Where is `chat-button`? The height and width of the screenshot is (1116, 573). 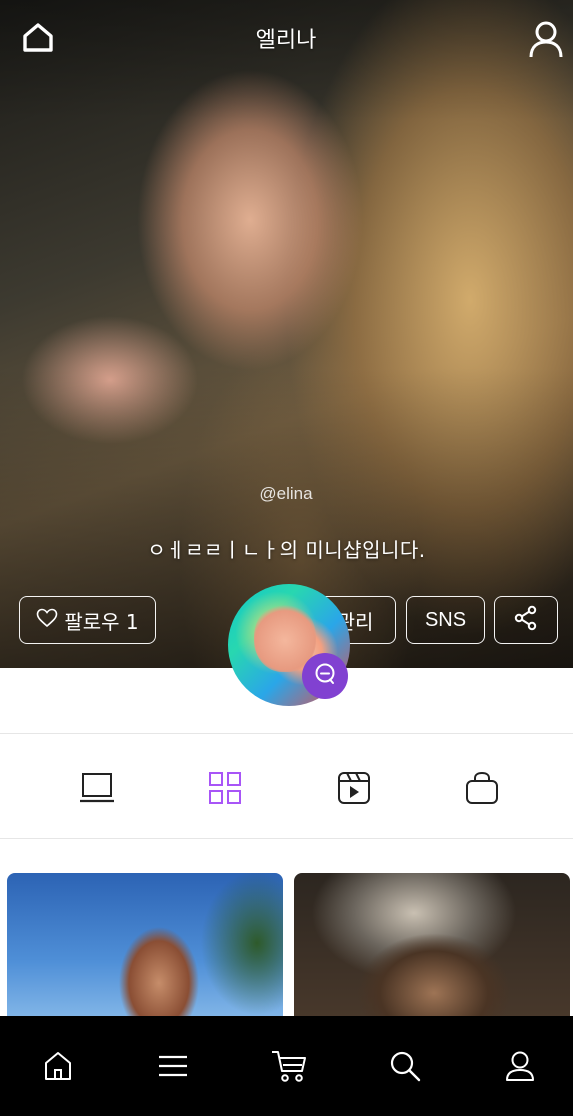
chat-button is located at coordinates (325, 676).